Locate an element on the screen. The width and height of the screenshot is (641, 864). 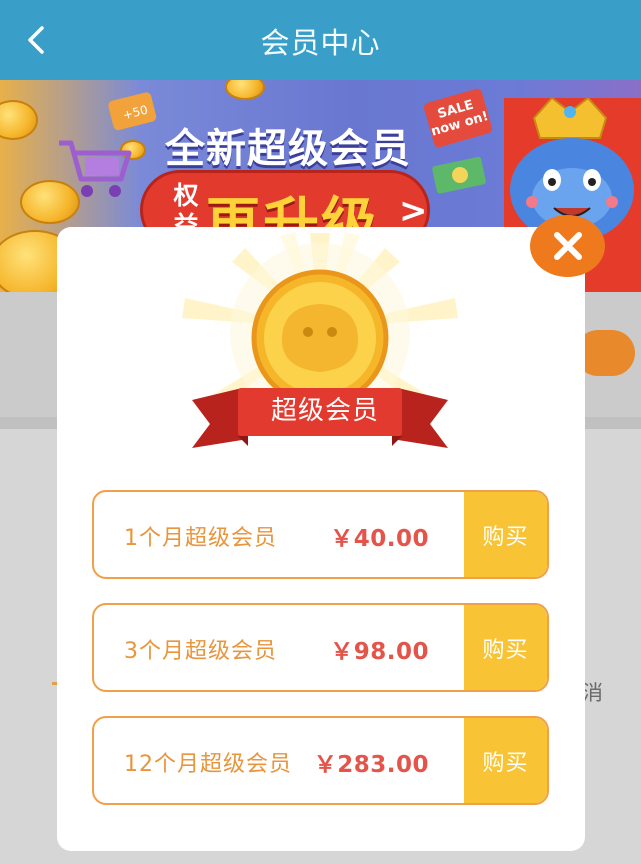
background-text: 消 is located at coordinates (592, 693).